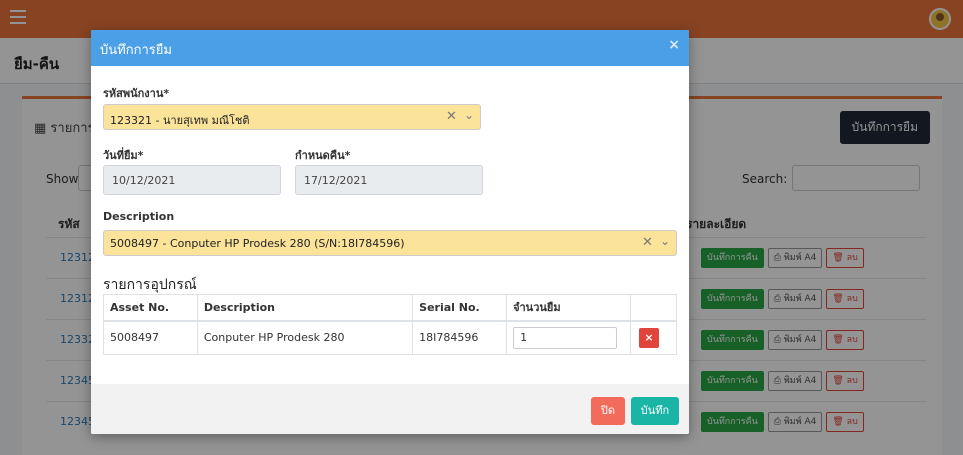  Describe the element at coordinates (460, 308) in the screenshot. I see `col-serial-no: Serial No.` at that location.